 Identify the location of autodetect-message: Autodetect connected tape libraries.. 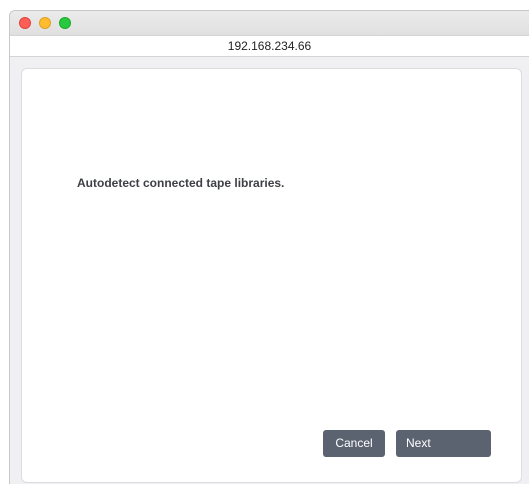
(181, 183).